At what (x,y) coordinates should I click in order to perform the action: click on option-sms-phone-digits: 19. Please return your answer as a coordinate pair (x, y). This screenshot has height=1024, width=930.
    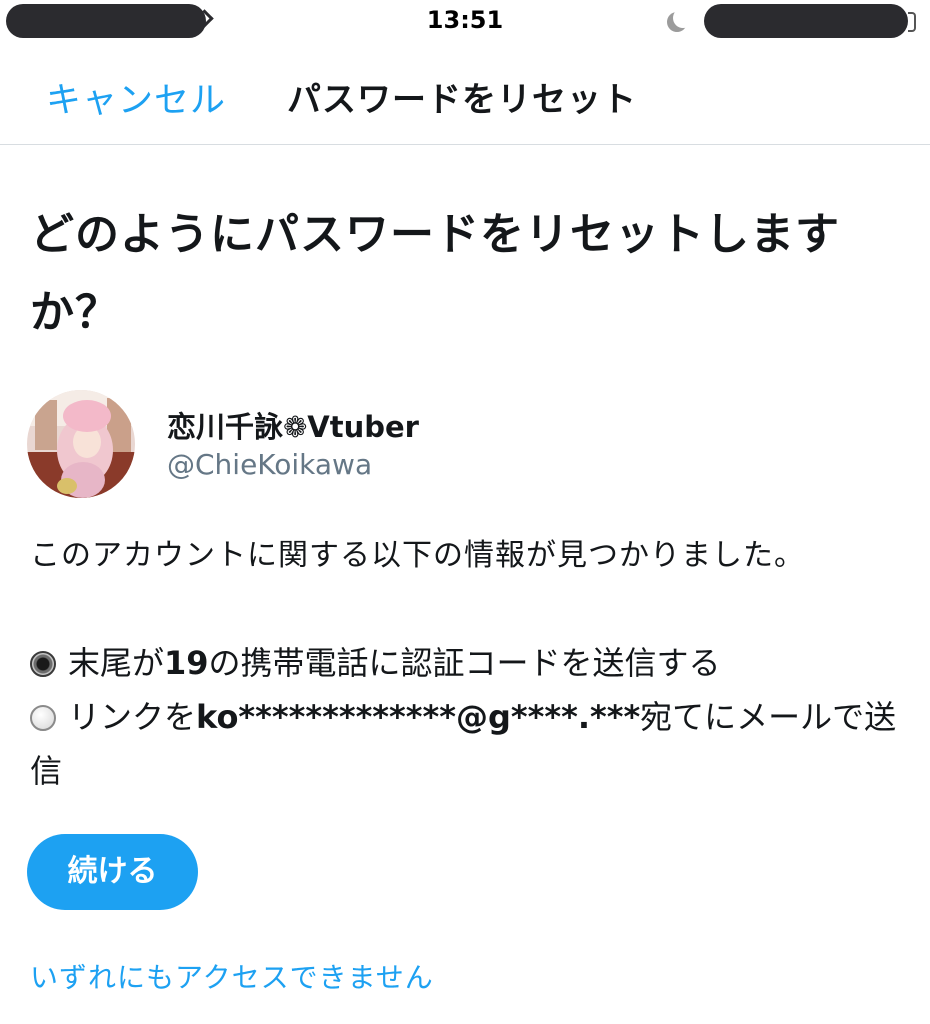
    Looking at the image, I should click on (186, 663).